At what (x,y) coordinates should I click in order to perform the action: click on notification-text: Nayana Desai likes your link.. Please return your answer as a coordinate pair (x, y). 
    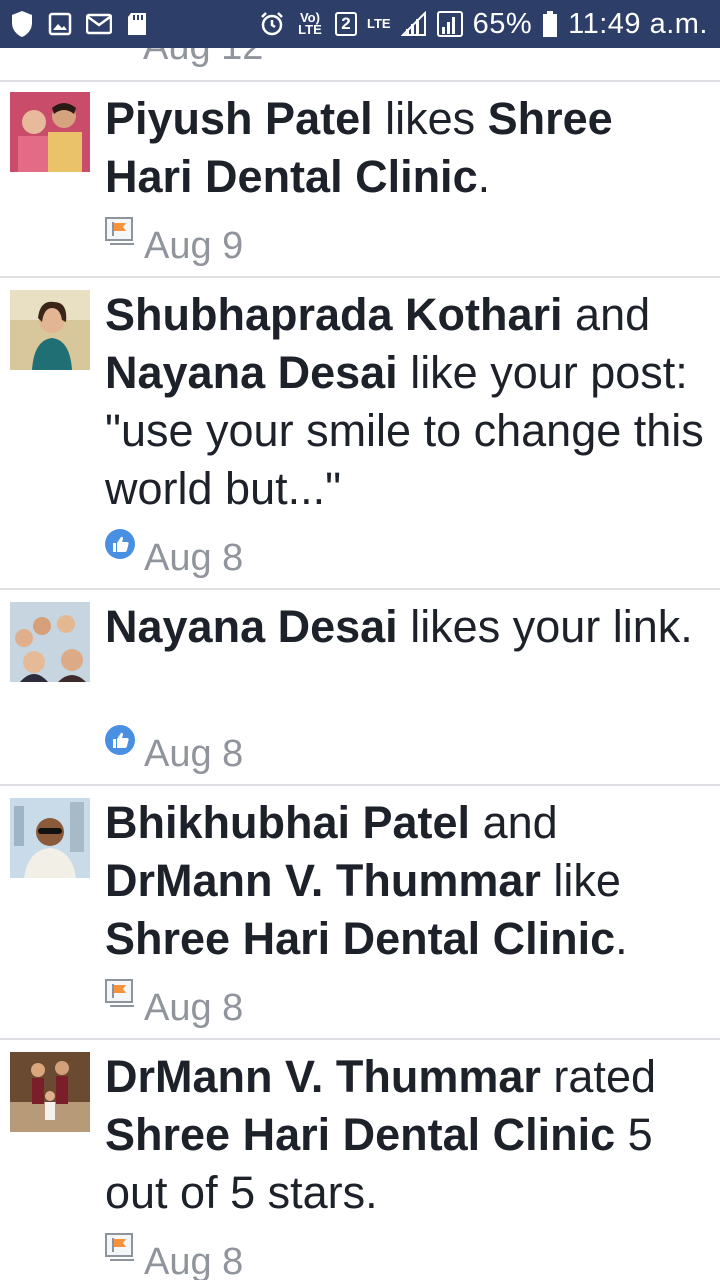
    Looking at the image, I should click on (405, 627).